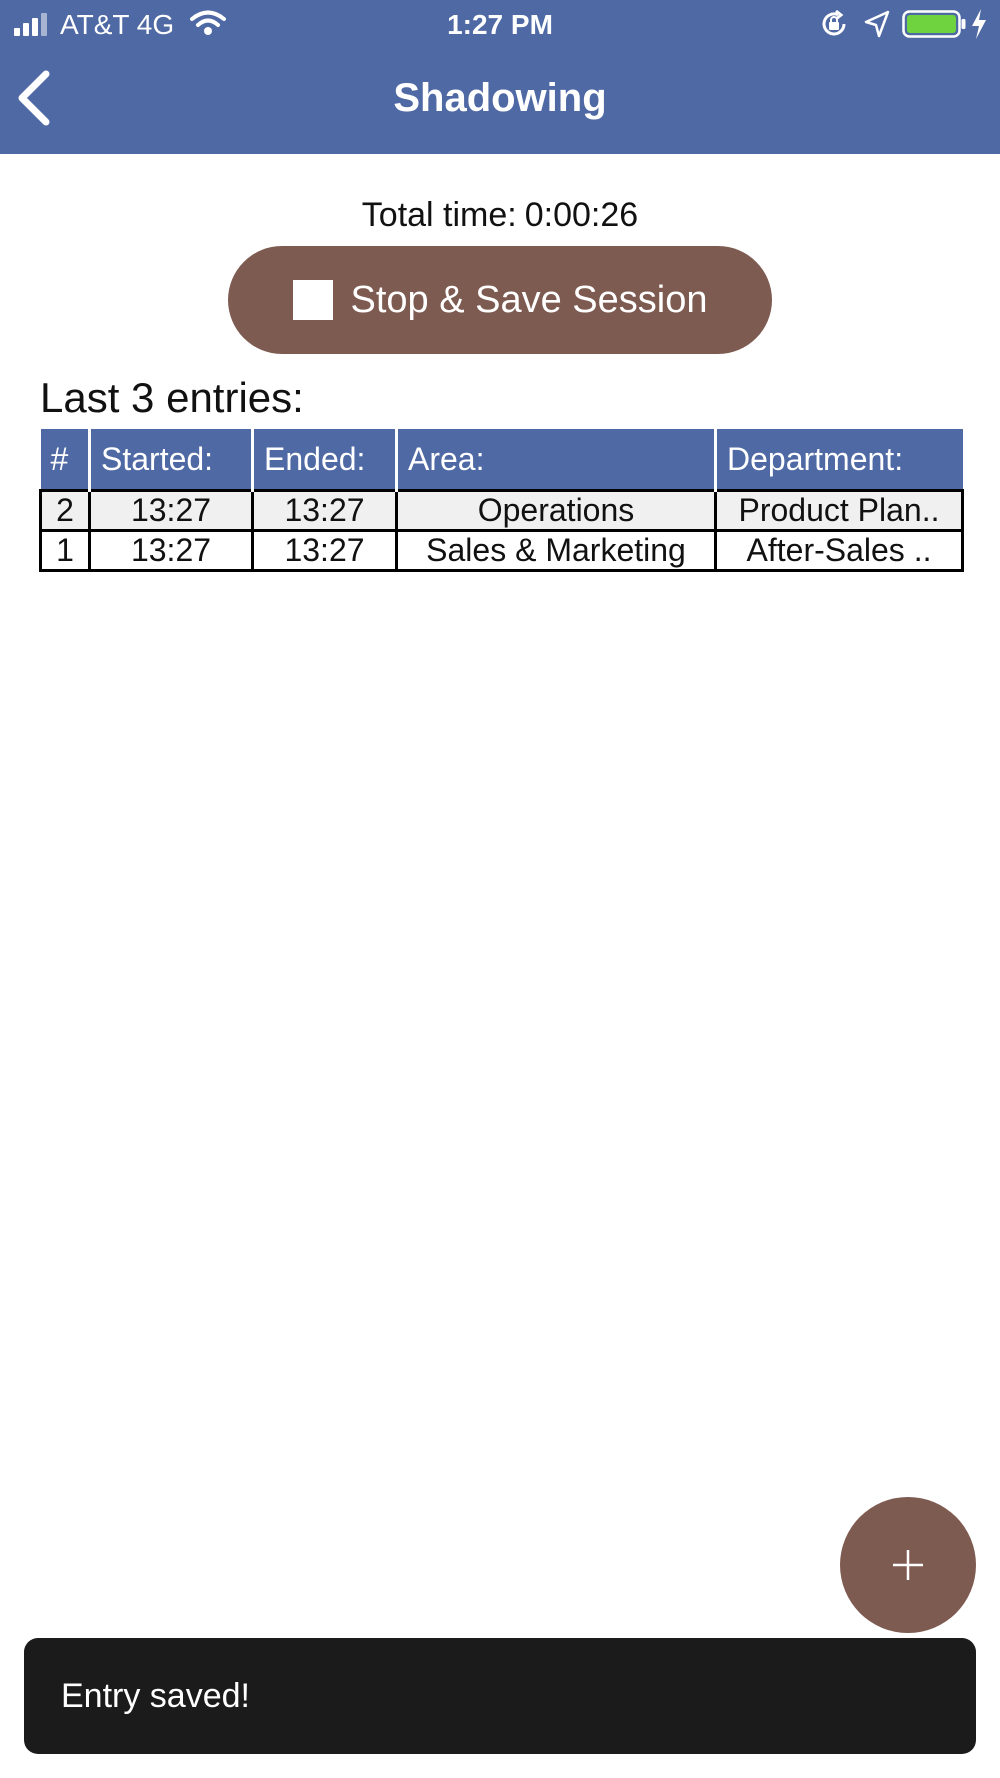 The width and height of the screenshot is (1000, 1778). I want to click on table-row: 2 13:27 13:27 Operations Product Plan.., so click(501, 510).